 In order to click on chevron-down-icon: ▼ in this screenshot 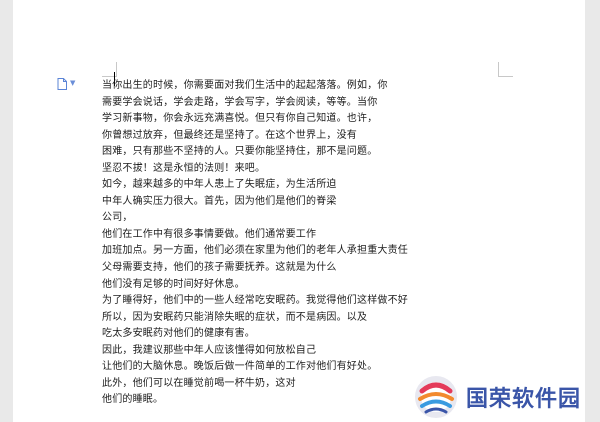, I will do `click(72, 83)`.